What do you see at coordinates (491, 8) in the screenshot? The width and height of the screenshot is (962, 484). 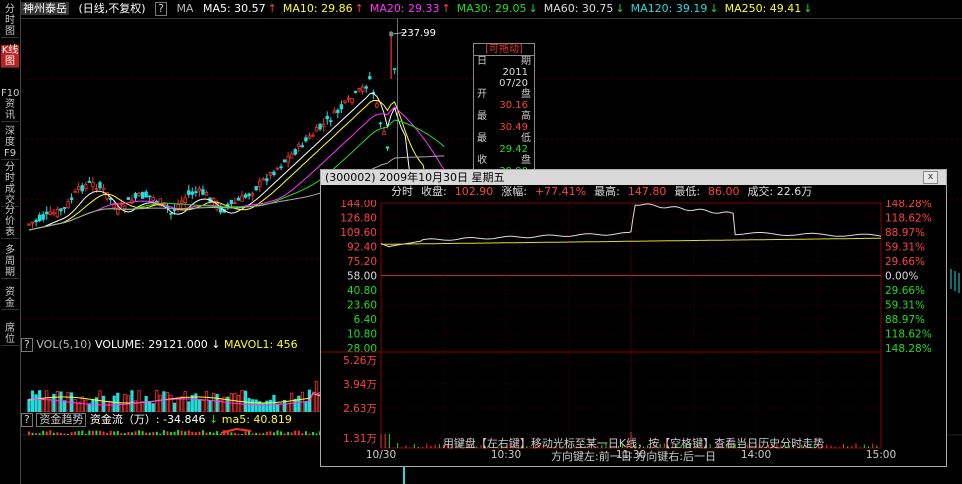 I see `ma-value-3: MA30: 29.05` at bounding box center [491, 8].